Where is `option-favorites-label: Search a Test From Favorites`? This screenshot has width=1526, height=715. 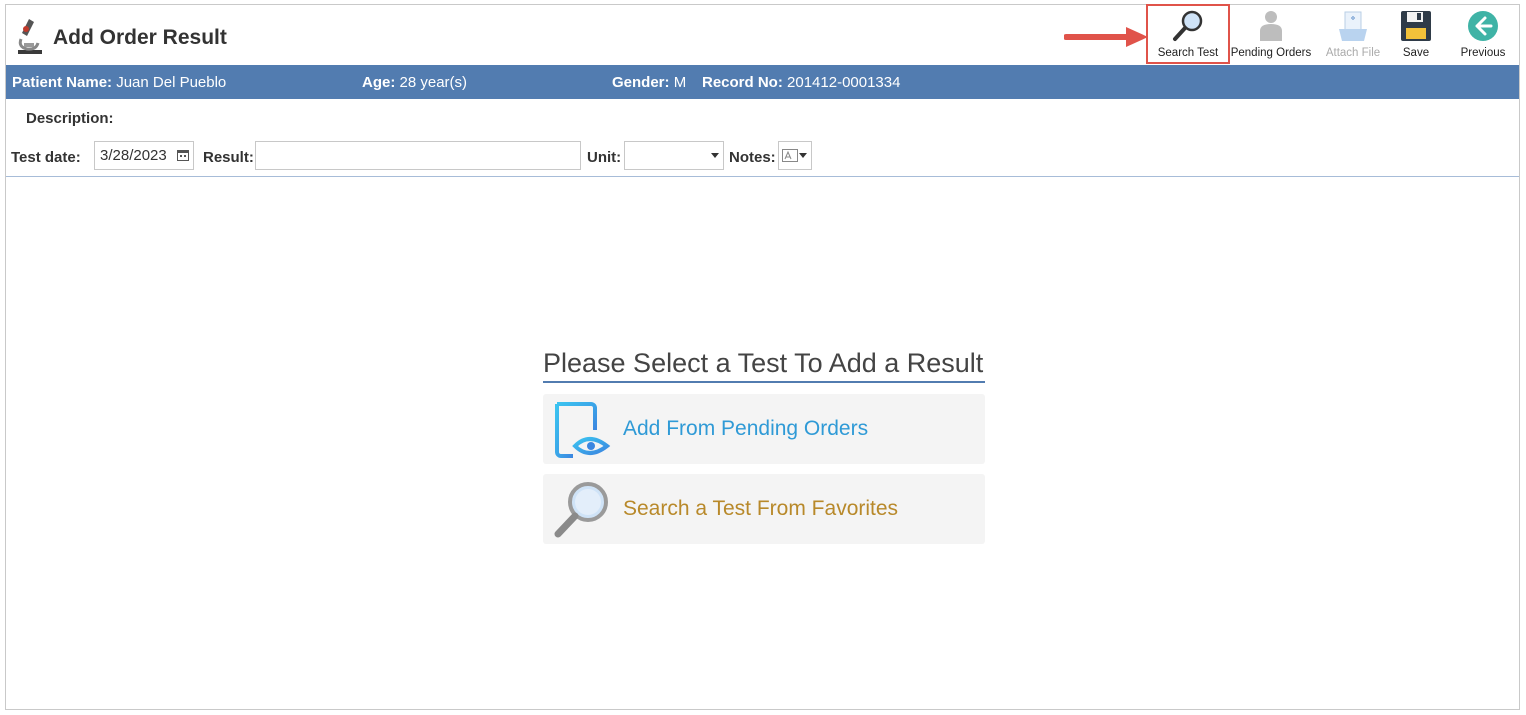 option-favorites-label: Search a Test From Favorites is located at coordinates (761, 508).